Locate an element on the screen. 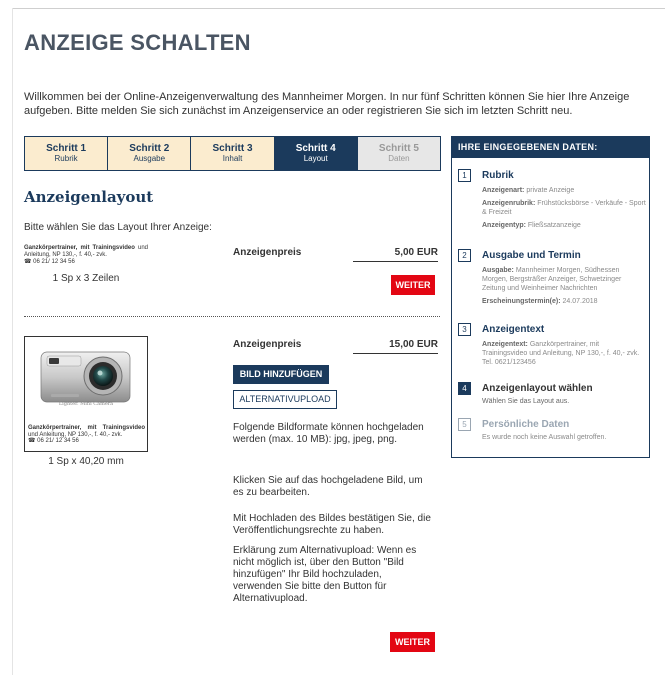  ad-size-label: 1 Sp x 40,20 mm is located at coordinates (86, 461).